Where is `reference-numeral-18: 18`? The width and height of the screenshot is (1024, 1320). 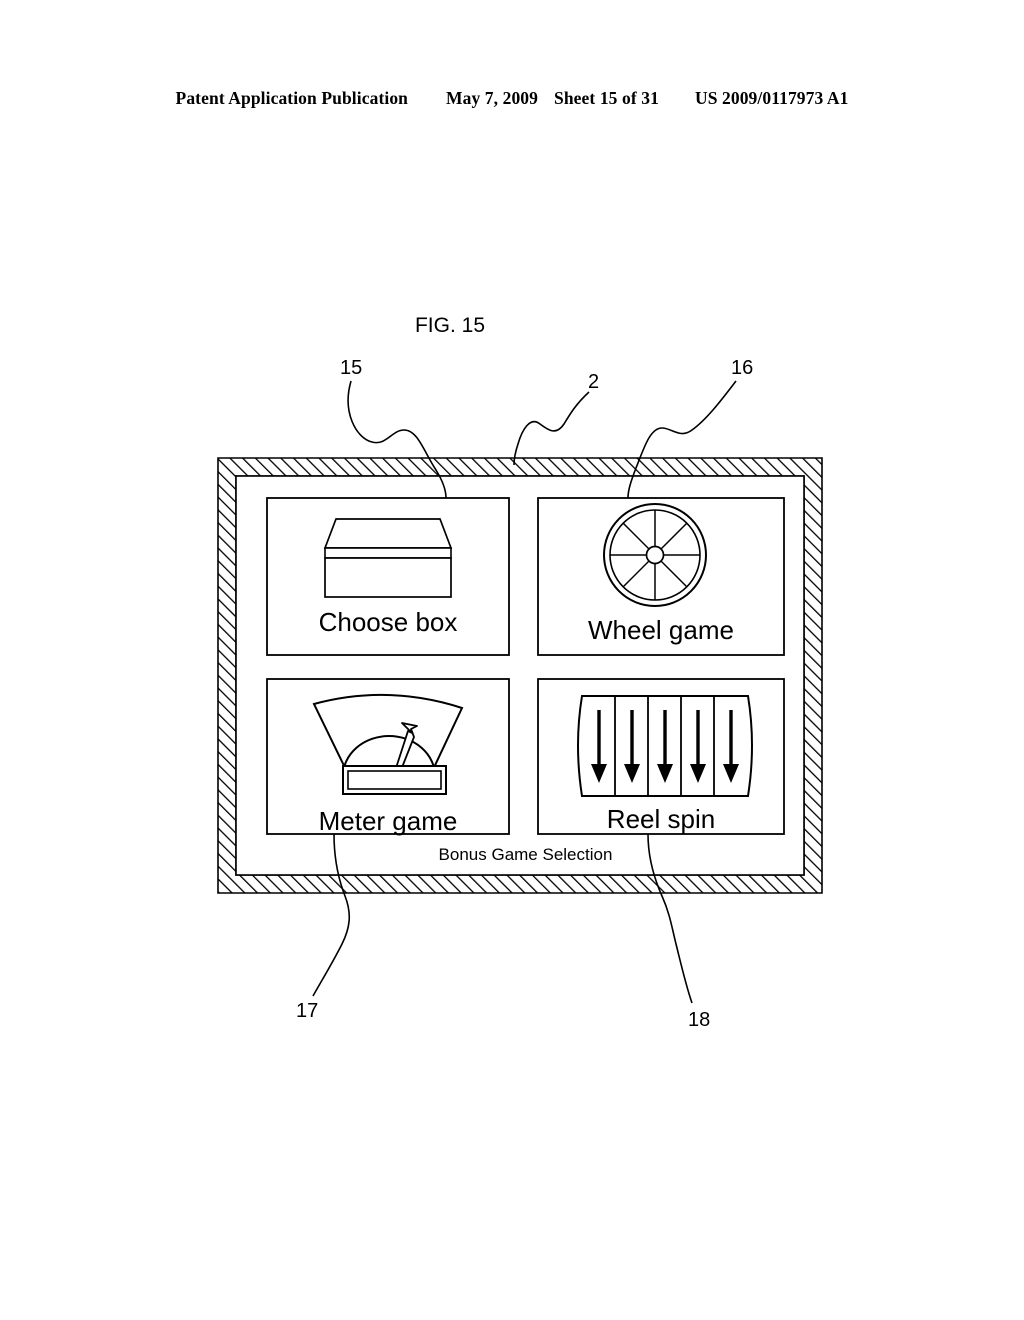
reference-numeral-18: 18 is located at coordinates (699, 1020).